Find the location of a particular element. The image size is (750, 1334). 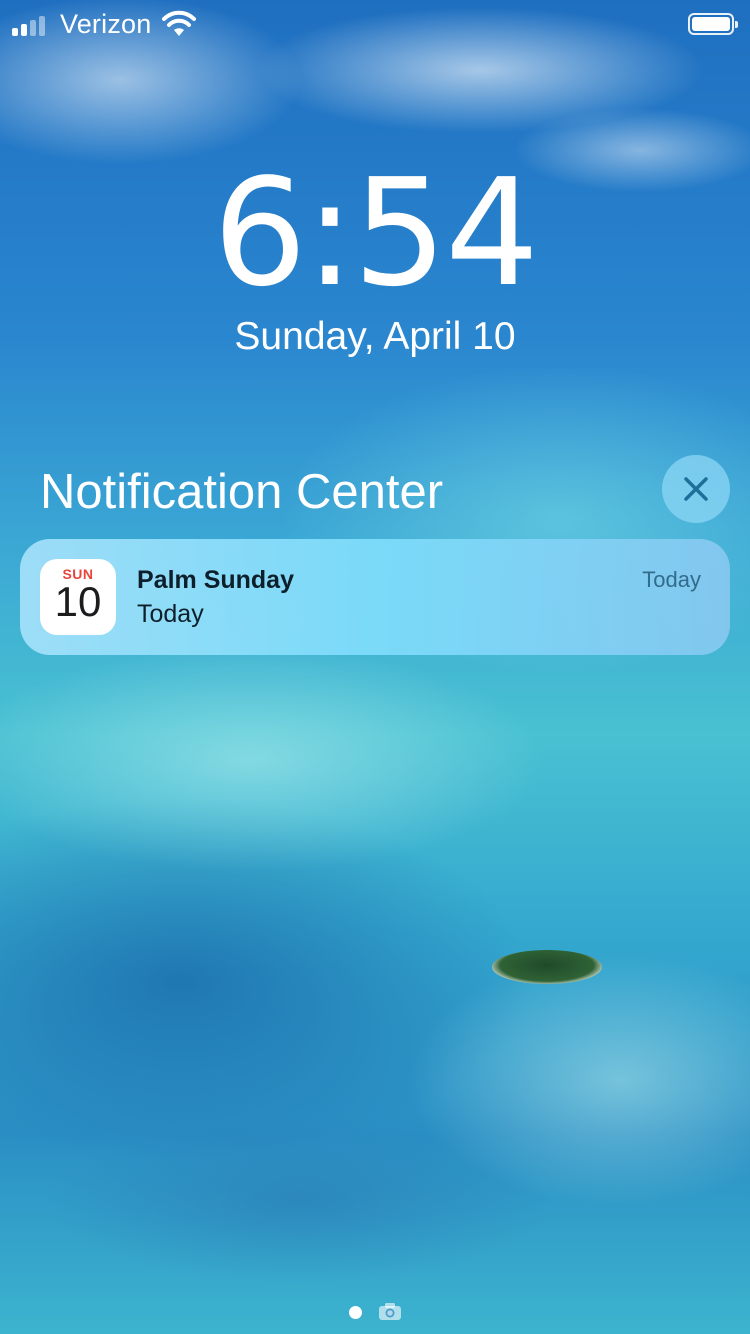

clear-notifications-button is located at coordinates (696, 489).